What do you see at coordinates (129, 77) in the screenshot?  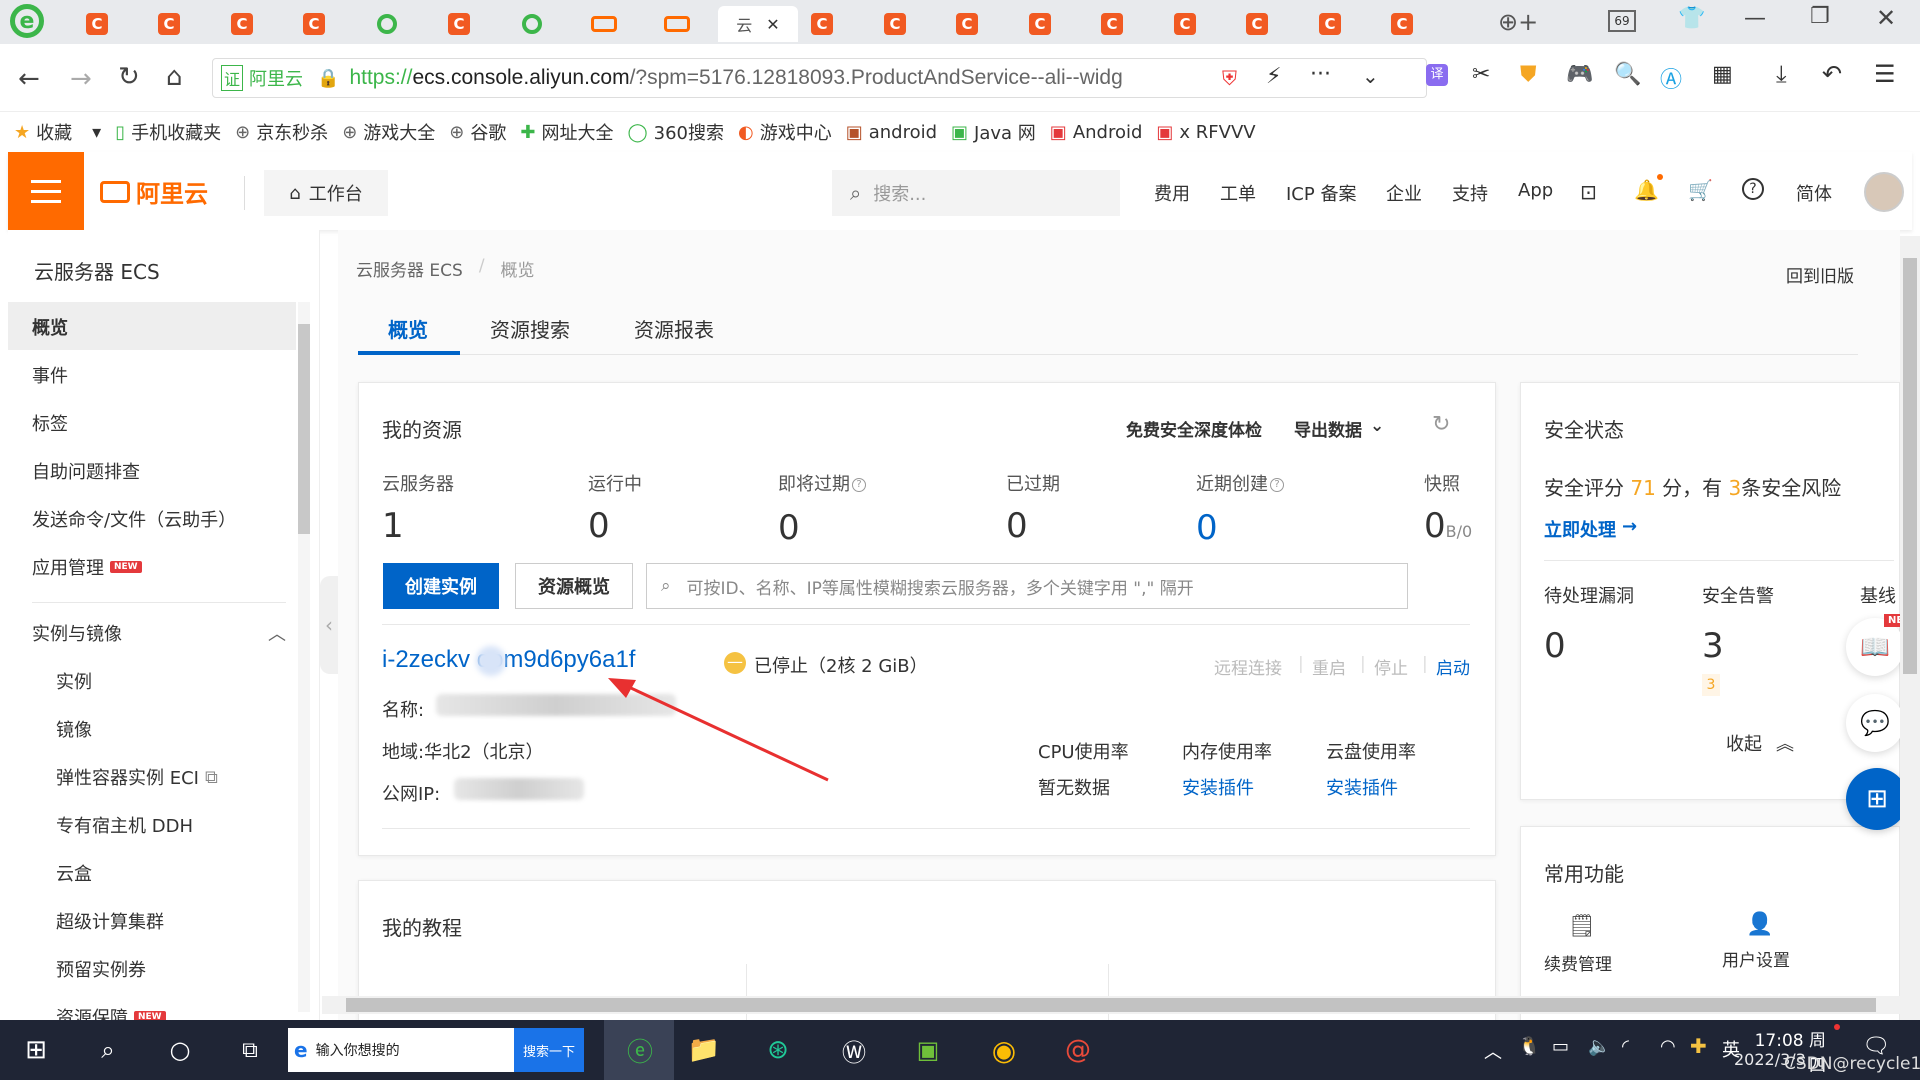 I see `reload-icon: ↻` at bounding box center [129, 77].